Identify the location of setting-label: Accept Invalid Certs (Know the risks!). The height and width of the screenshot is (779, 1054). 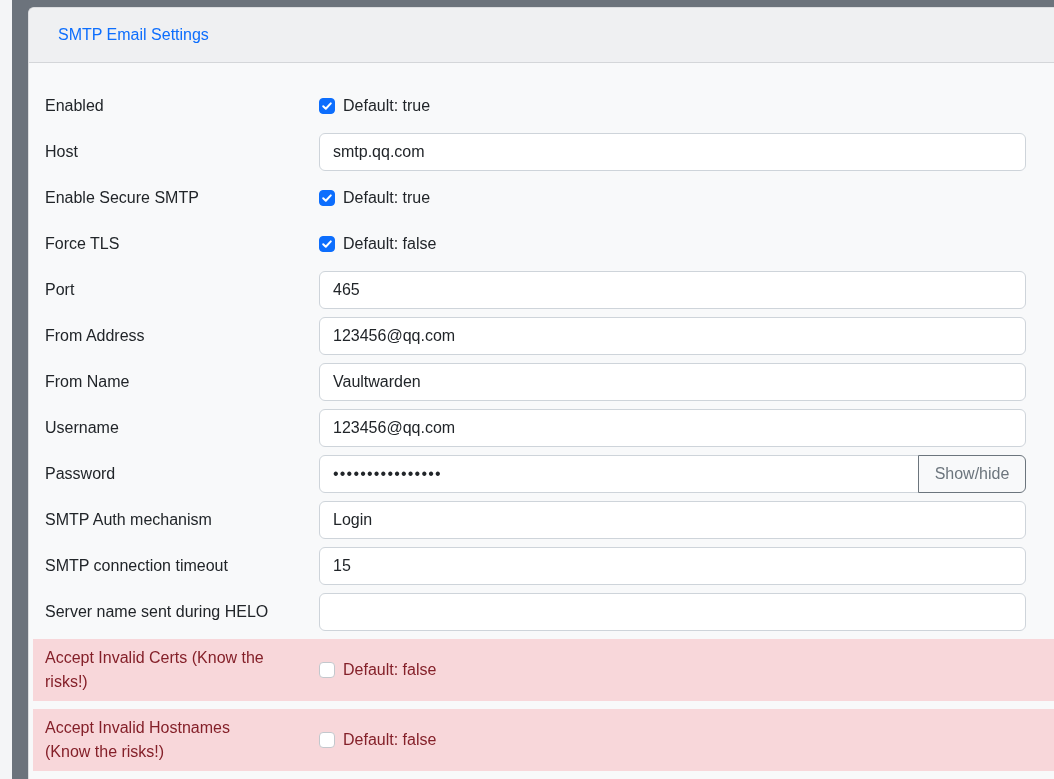
(154, 669).